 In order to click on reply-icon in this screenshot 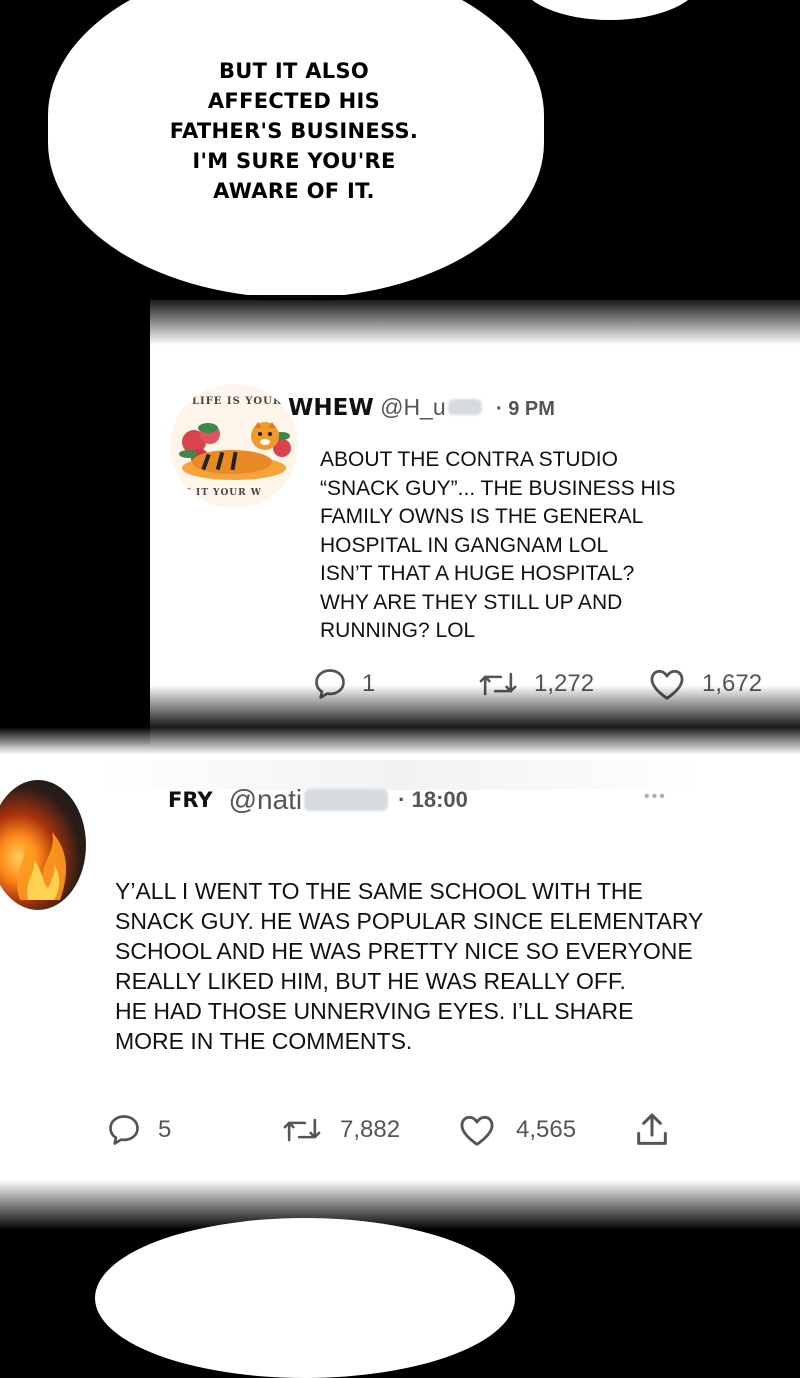, I will do `click(124, 1130)`.